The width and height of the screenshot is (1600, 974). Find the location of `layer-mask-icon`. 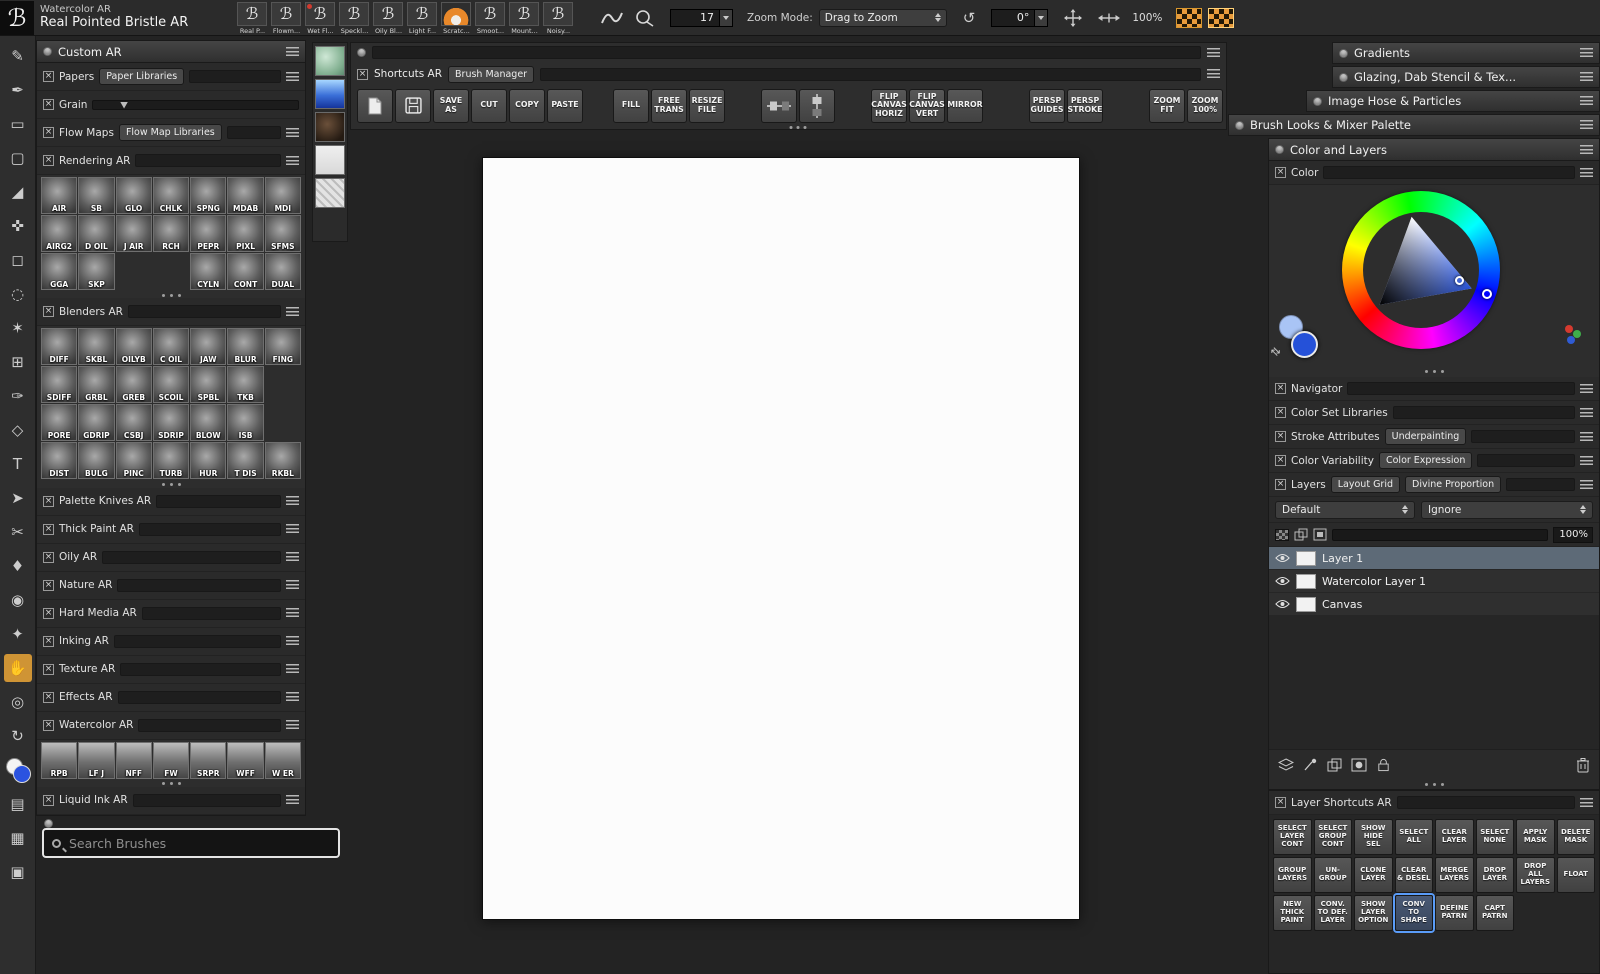

layer-mask-icon is located at coordinates (1359, 765).